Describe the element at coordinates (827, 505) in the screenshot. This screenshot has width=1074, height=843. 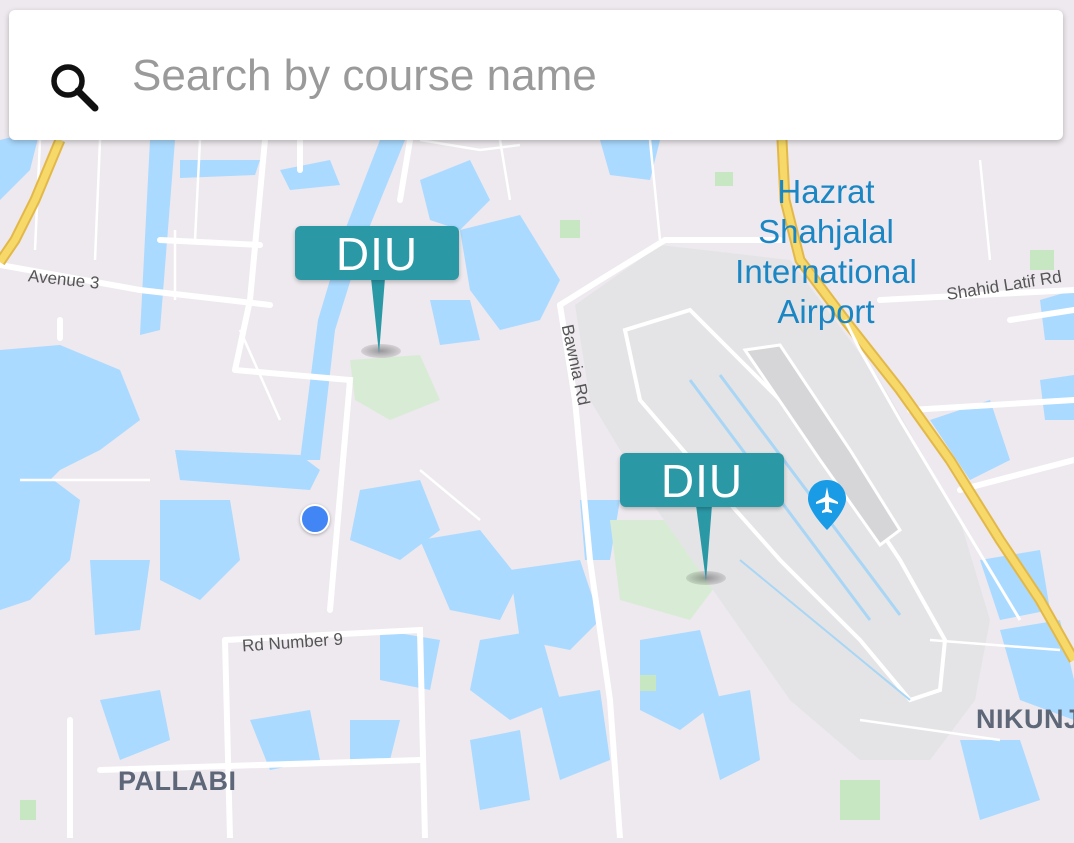
I see `airplane-icon` at that location.